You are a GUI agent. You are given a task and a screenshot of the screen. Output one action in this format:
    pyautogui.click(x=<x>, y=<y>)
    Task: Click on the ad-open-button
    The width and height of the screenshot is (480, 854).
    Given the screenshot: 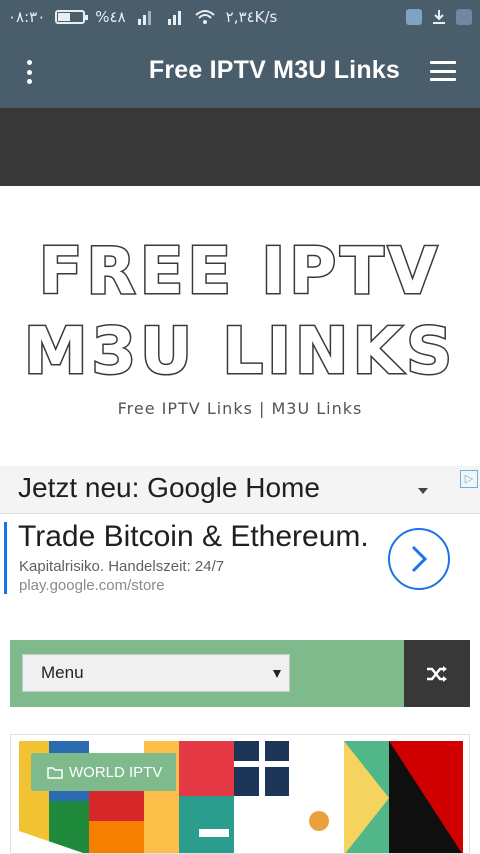 What is the action you would take?
    pyautogui.click(x=419, y=559)
    